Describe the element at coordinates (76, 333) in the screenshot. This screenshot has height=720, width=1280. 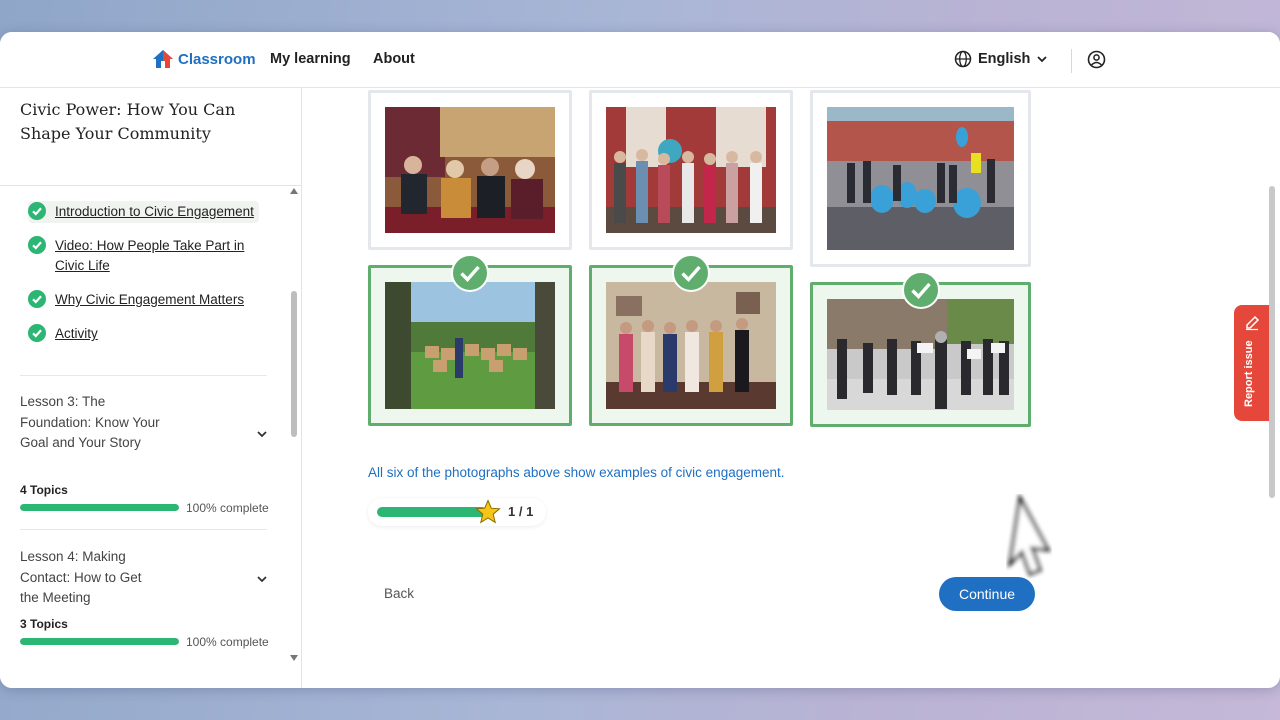
I see `topic-label: Activity` at that location.